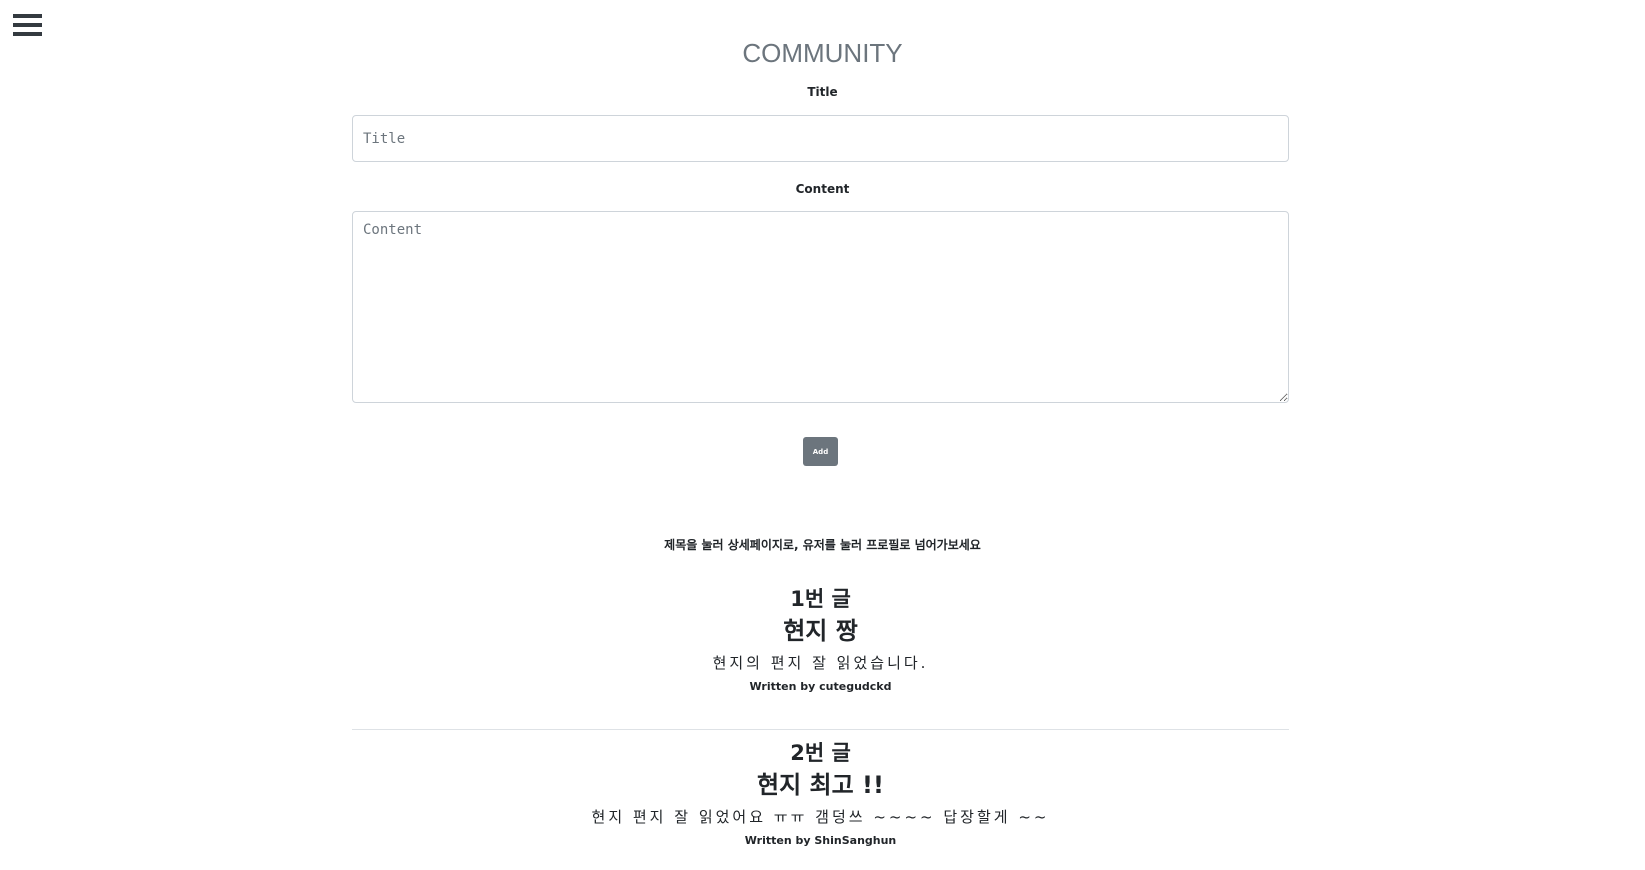 The width and height of the screenshot is (1645, 870). I want to click on page-title: COMMUNITY, so click(822, 53).